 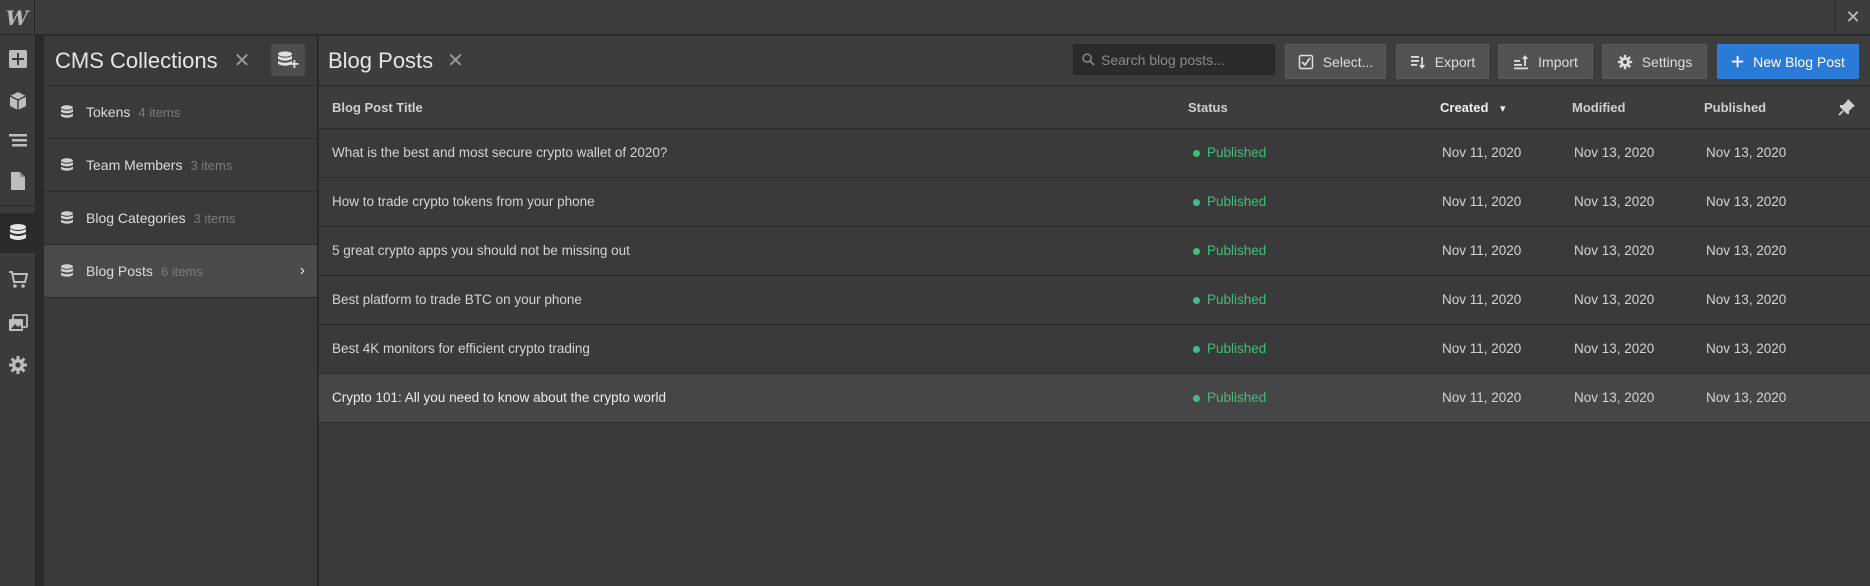 What do you see at coordinates (180, 271) in the screenshot?
I see `collection-item-blog-posts: Blog Posts 6 items ›` at bounding box center [180, 271].